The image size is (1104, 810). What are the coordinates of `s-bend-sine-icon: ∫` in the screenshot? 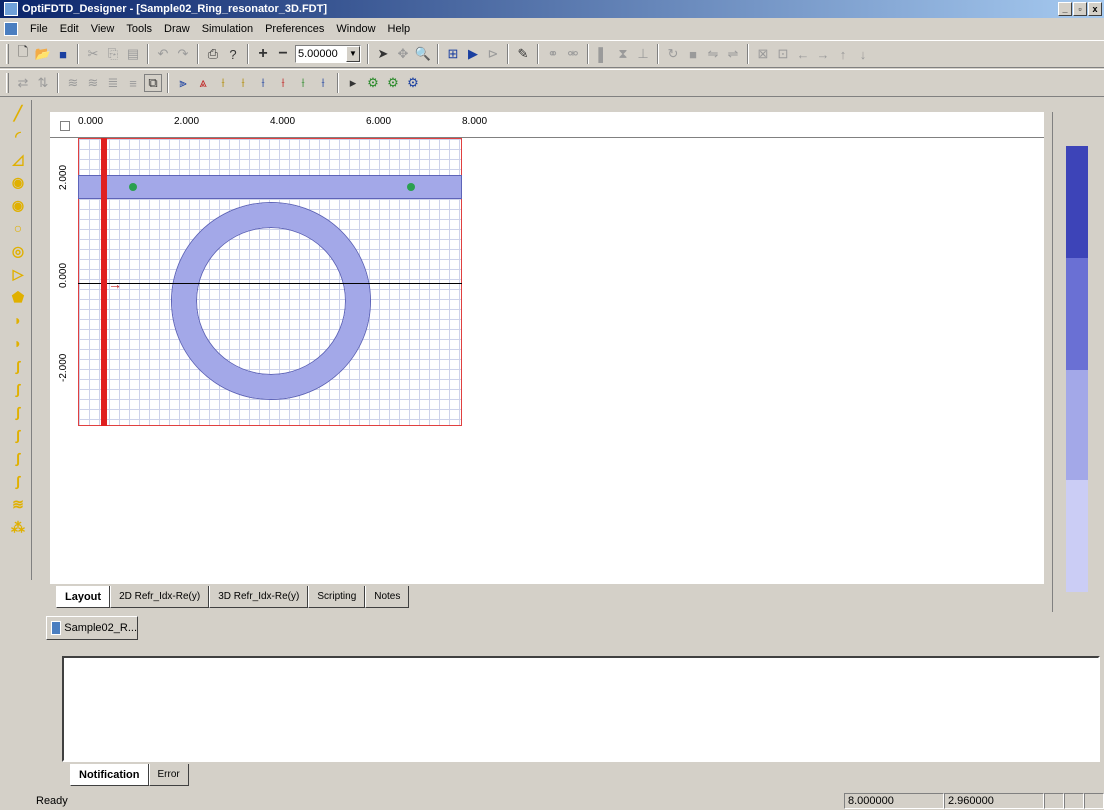 It's located at (18, 389).